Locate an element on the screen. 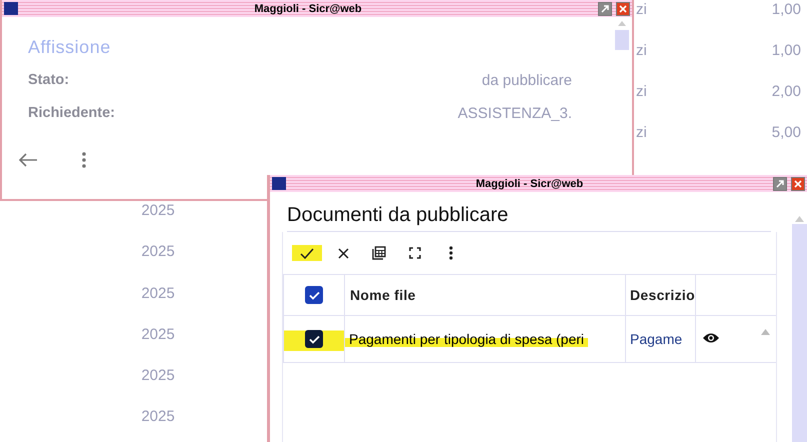  confirm-button is located at coordinates (307, 253).